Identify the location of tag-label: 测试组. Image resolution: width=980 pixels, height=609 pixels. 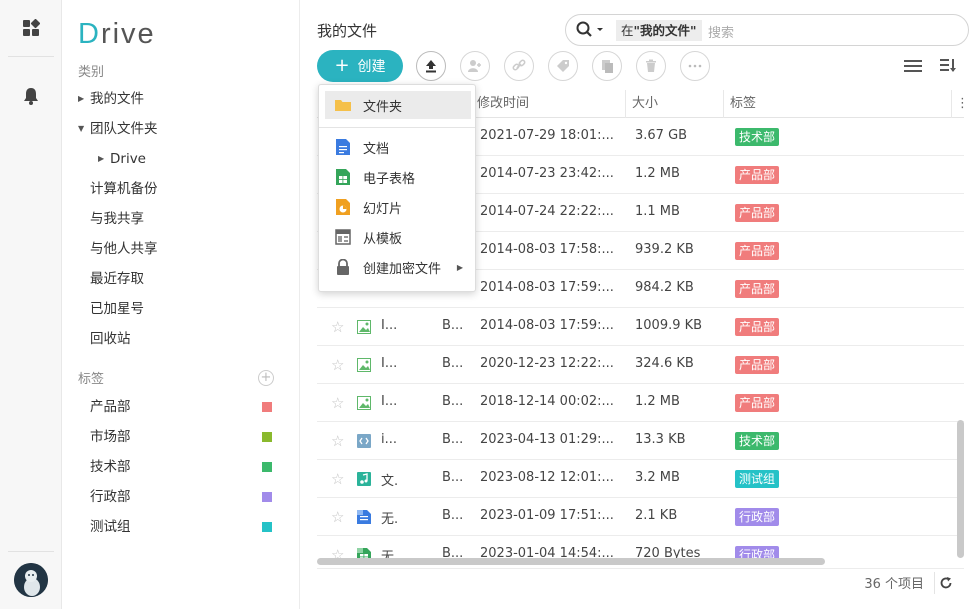
(110, 527).